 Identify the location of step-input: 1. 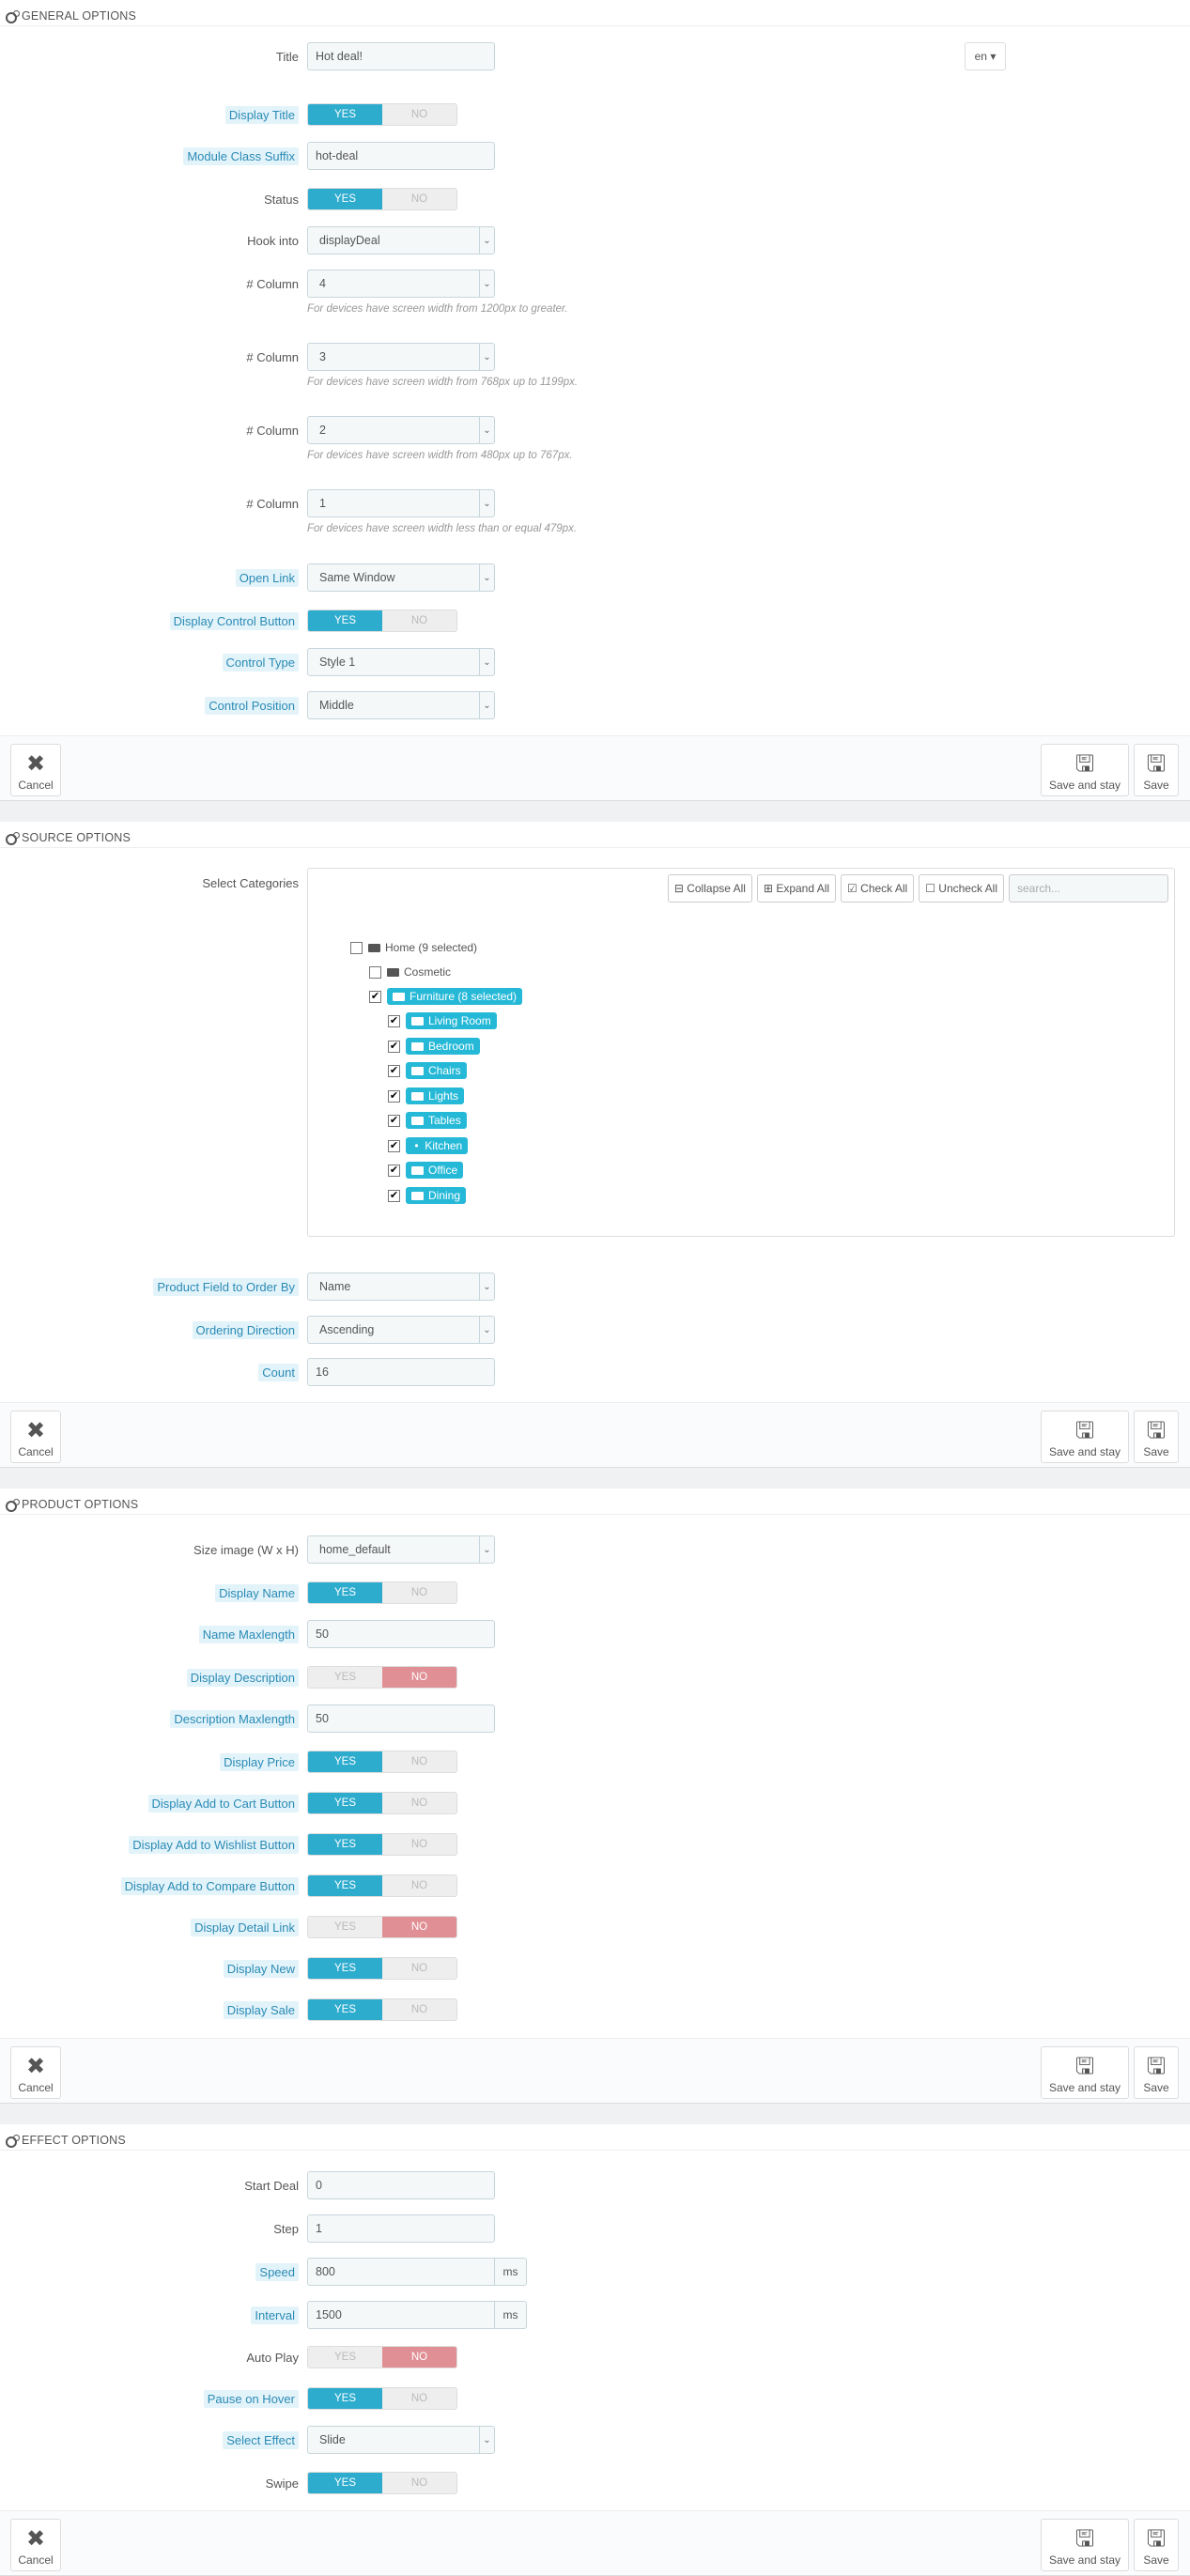
(401, 2228).